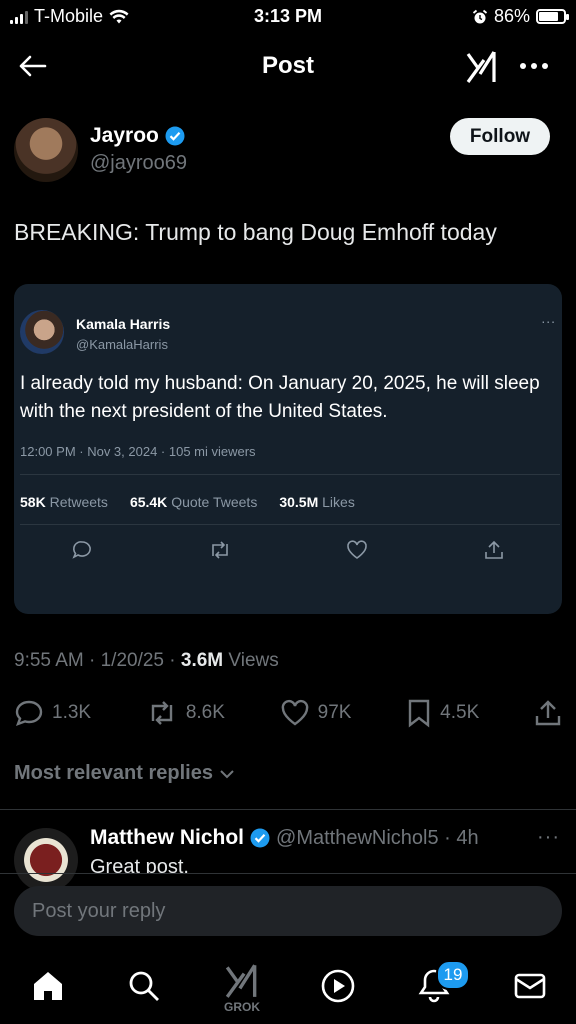  I want to click on embedded-avatar, so click(42, 332).